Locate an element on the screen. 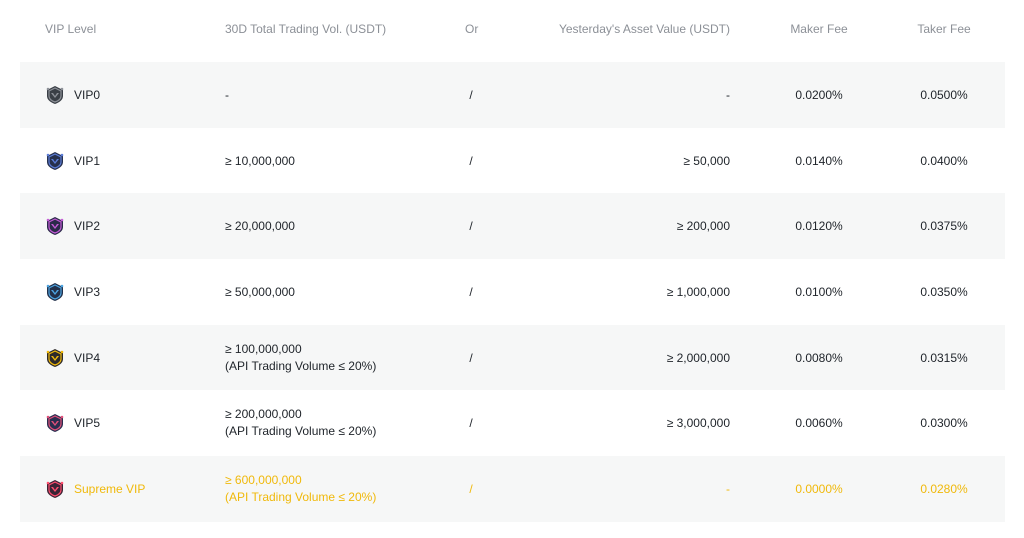 The image size is (1024, 538). trading-volume-value: ≥ 20,000,000 is located at coordinates (260, 226).